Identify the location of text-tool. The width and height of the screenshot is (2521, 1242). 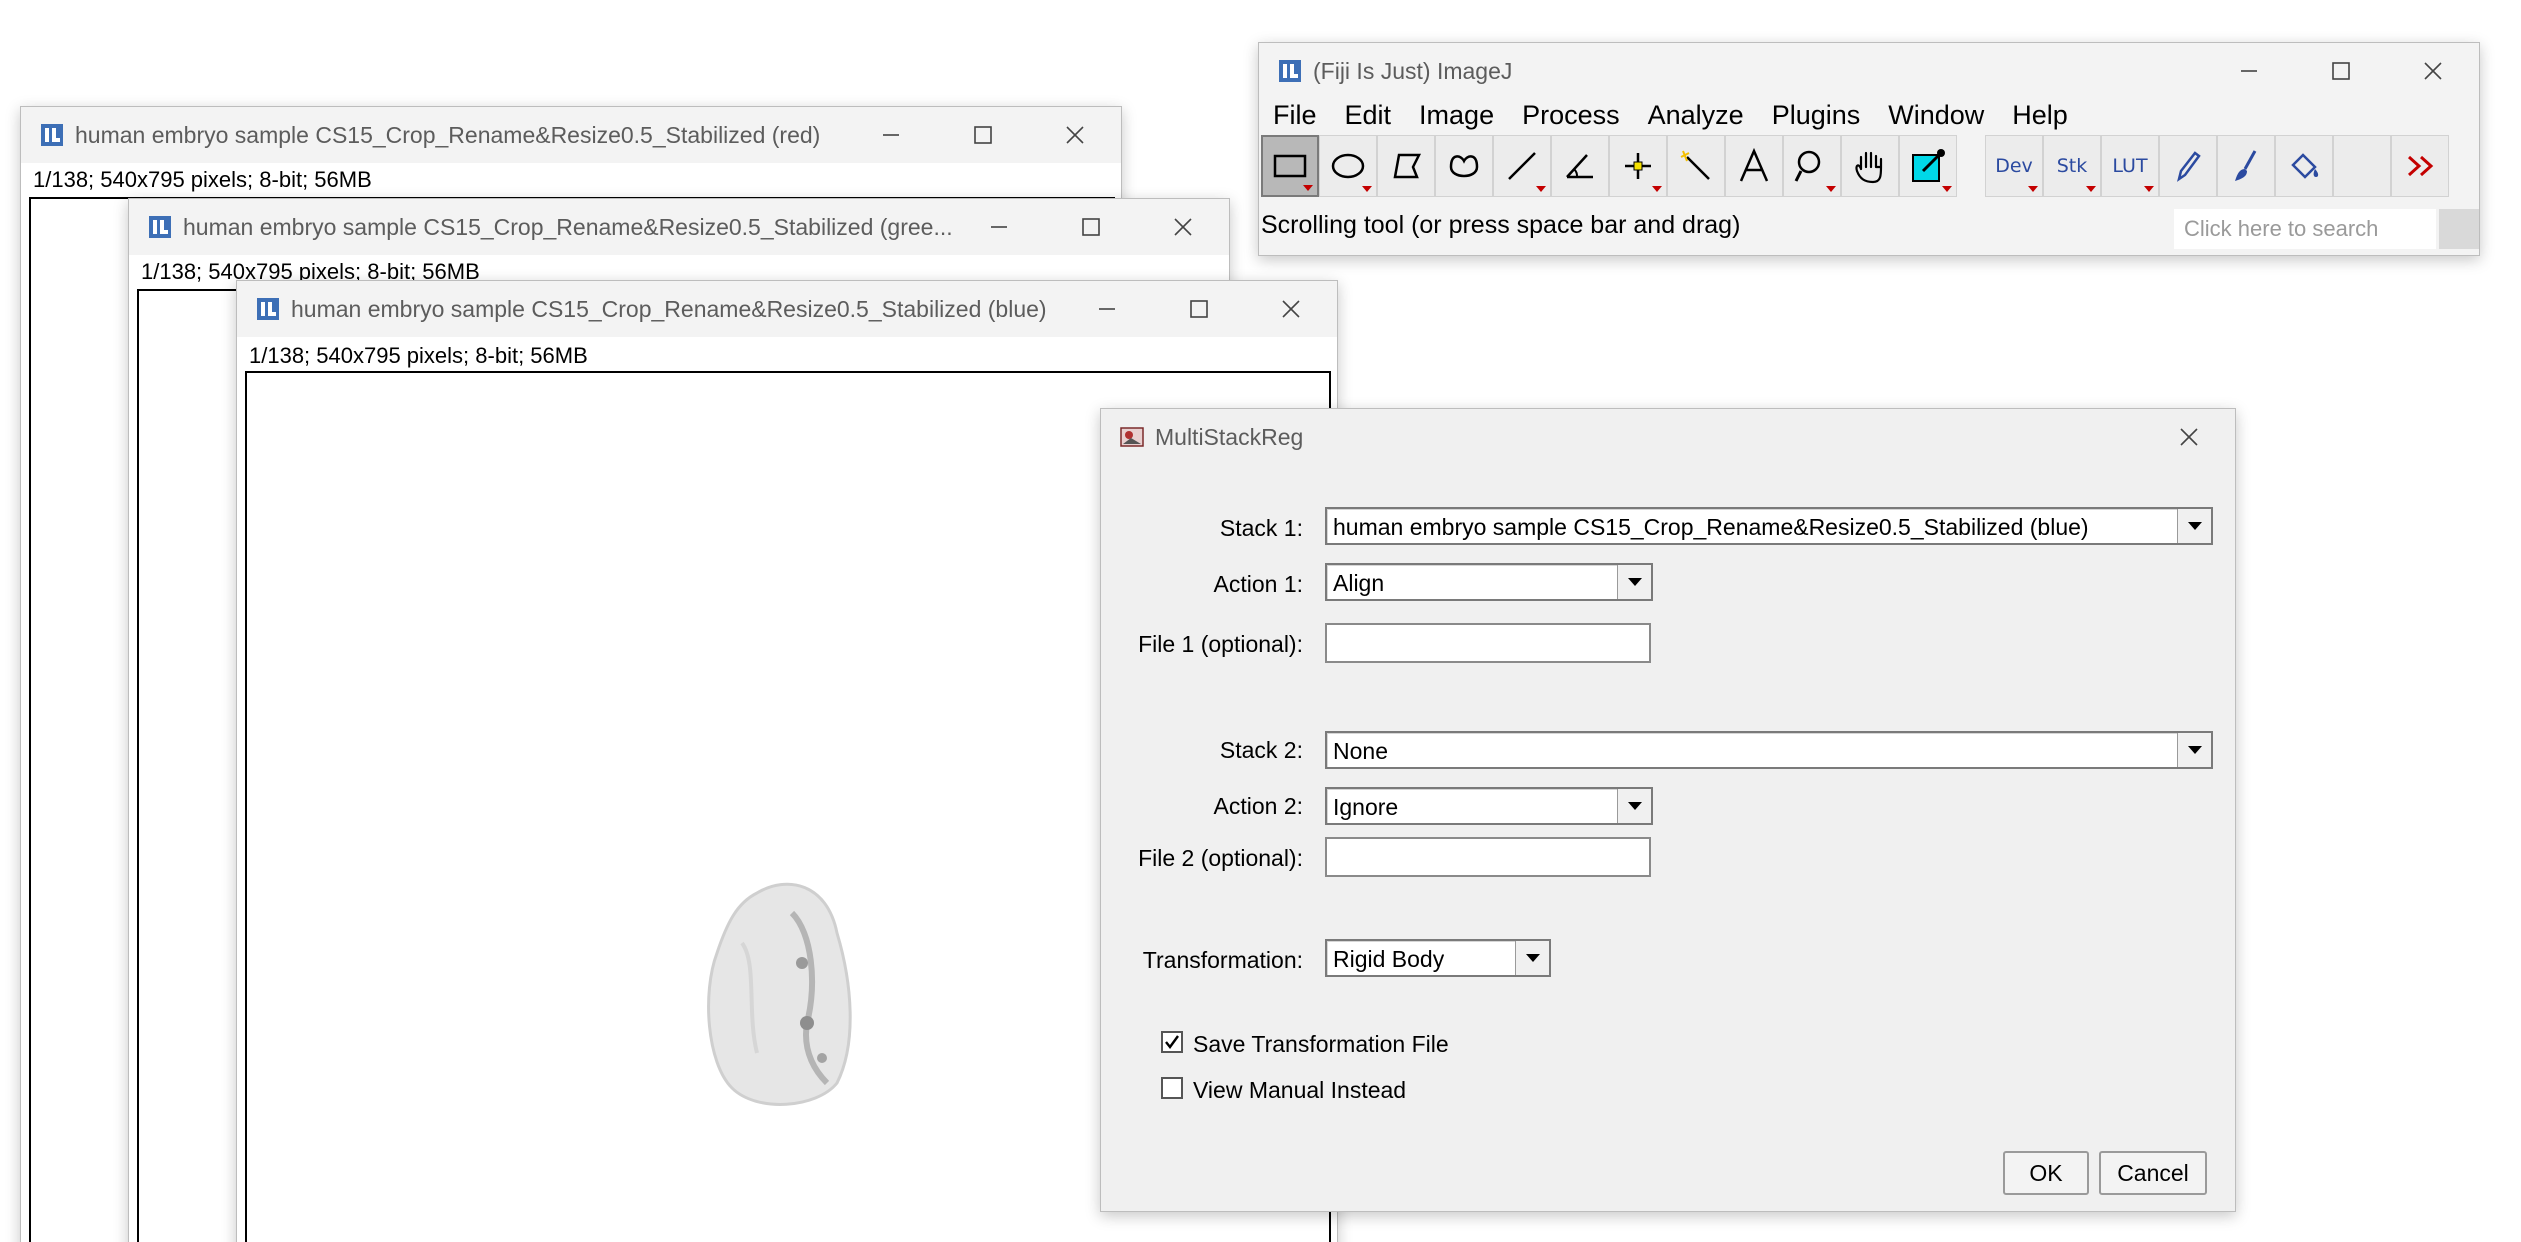
(1754, 166).